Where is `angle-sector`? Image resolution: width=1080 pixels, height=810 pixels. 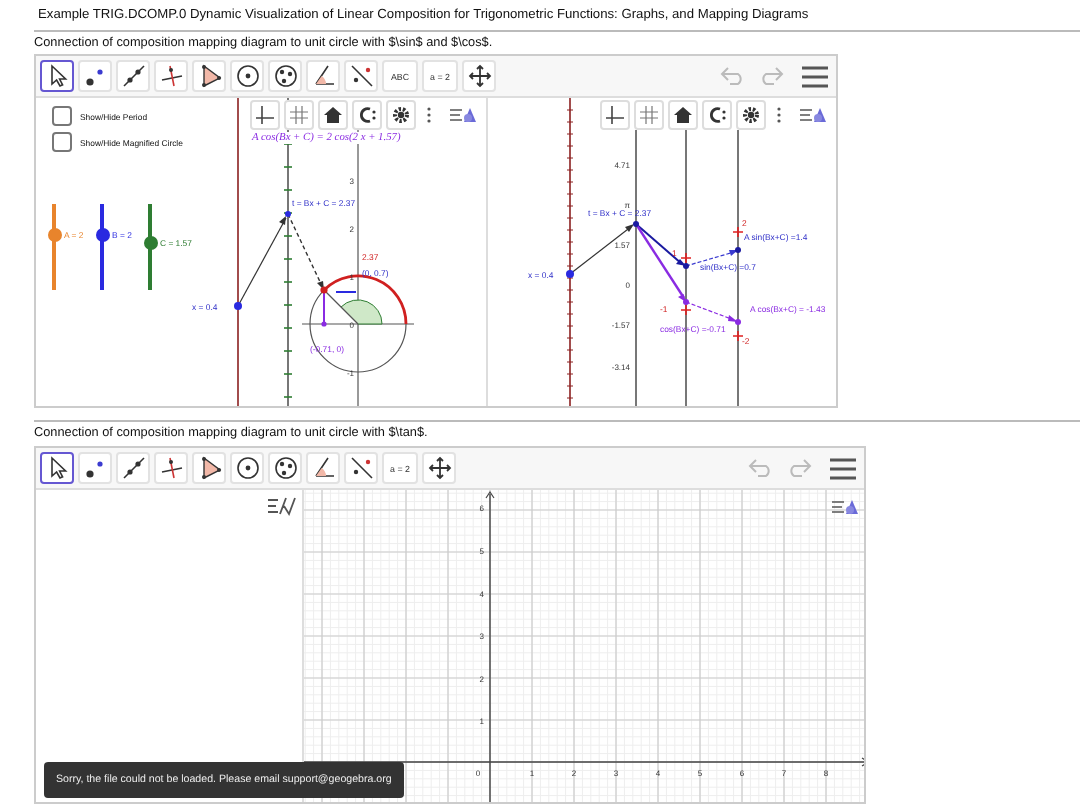 angle-sector is located at coordinates (361, 312).